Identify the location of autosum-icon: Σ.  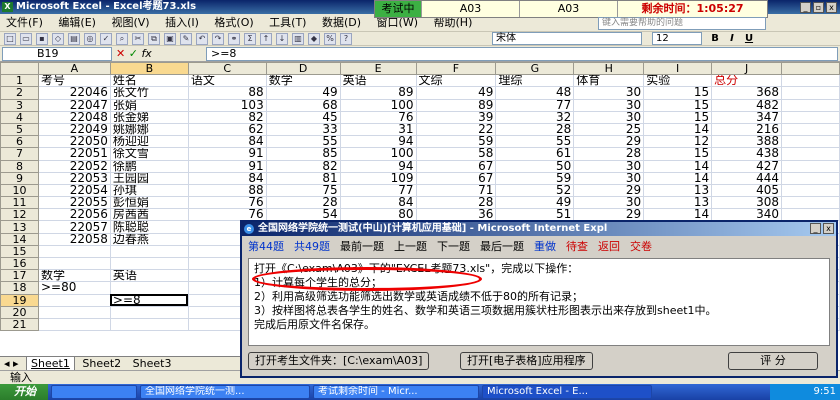
(250, 39).